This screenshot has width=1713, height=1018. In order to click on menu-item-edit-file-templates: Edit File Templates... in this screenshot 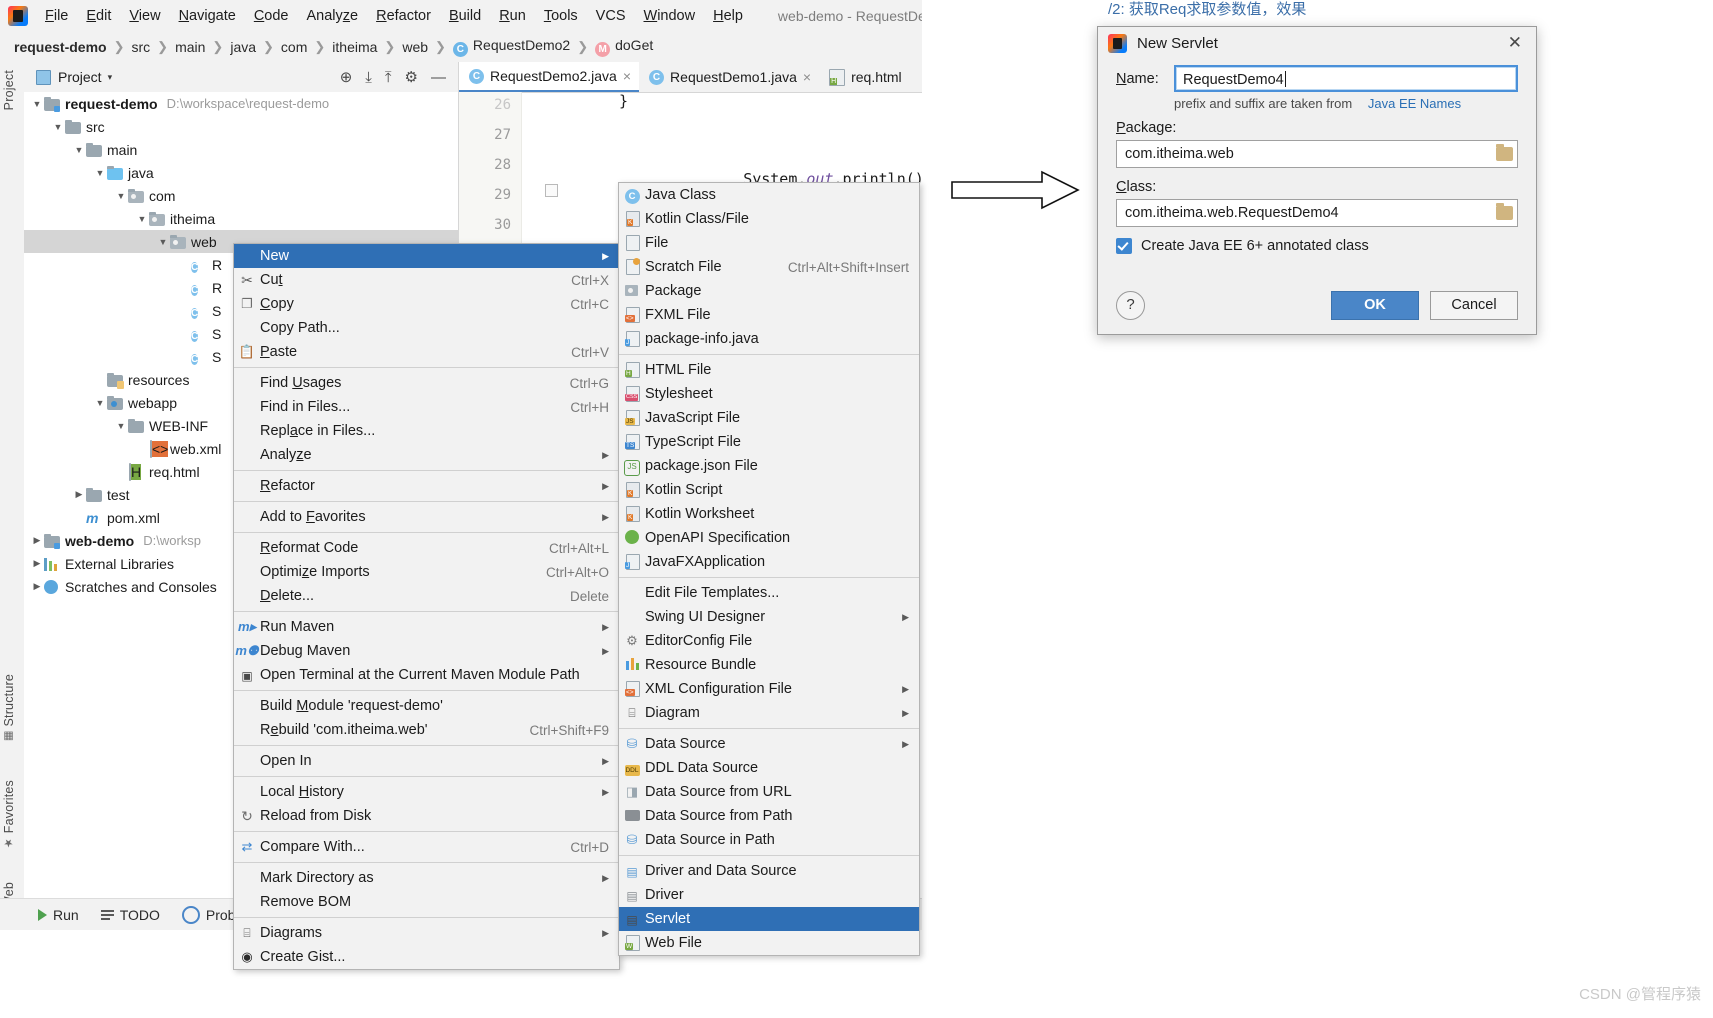, I will do `click(769, 593)`.